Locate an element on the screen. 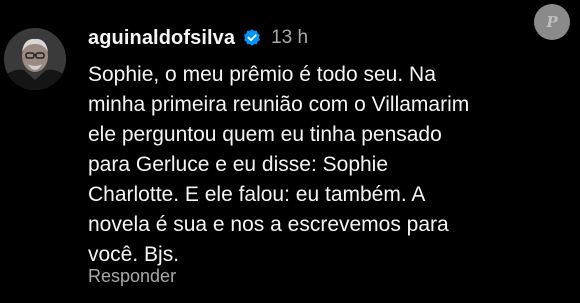 The height and width of the screenshot is (303, 580). avatar is located at coordinates (35, 59).